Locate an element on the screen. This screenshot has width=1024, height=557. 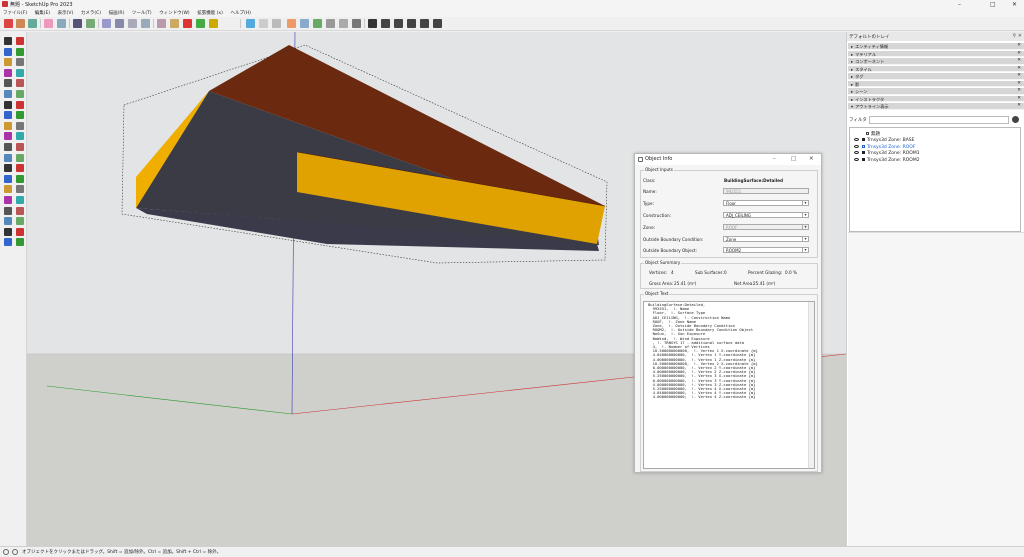
circle-icon is located at coordinates (20, 83).